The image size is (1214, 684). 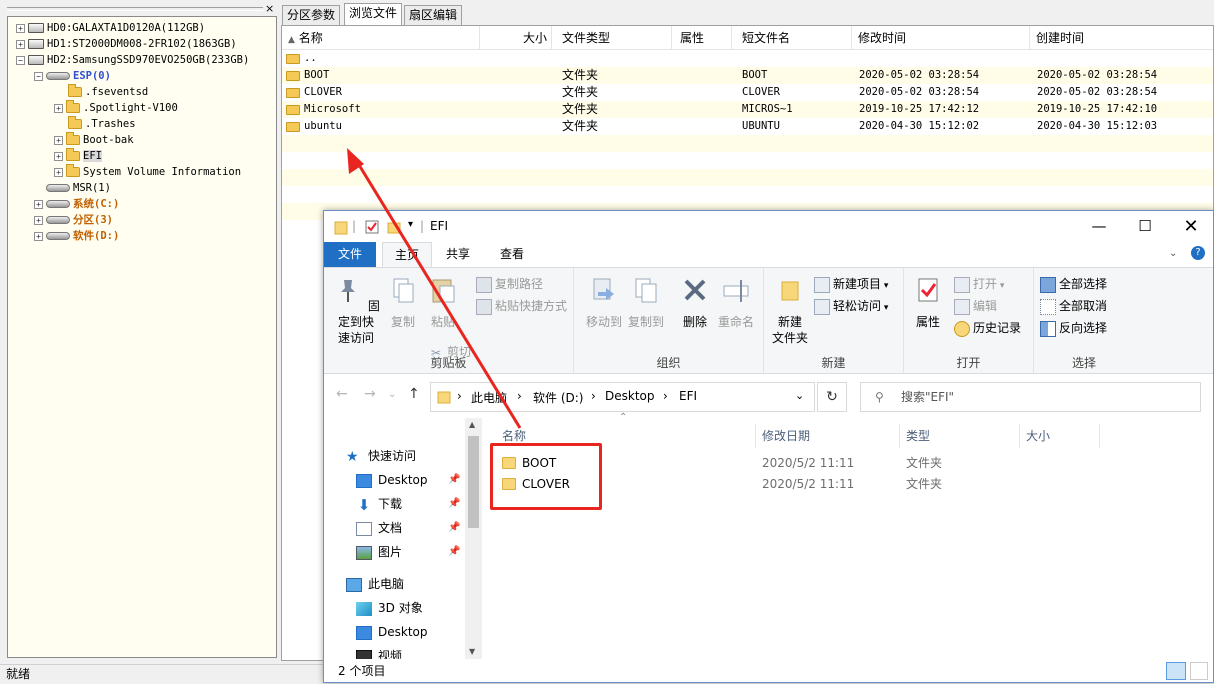 I want to click on annotation-arrow, so click(x=434, y=288).